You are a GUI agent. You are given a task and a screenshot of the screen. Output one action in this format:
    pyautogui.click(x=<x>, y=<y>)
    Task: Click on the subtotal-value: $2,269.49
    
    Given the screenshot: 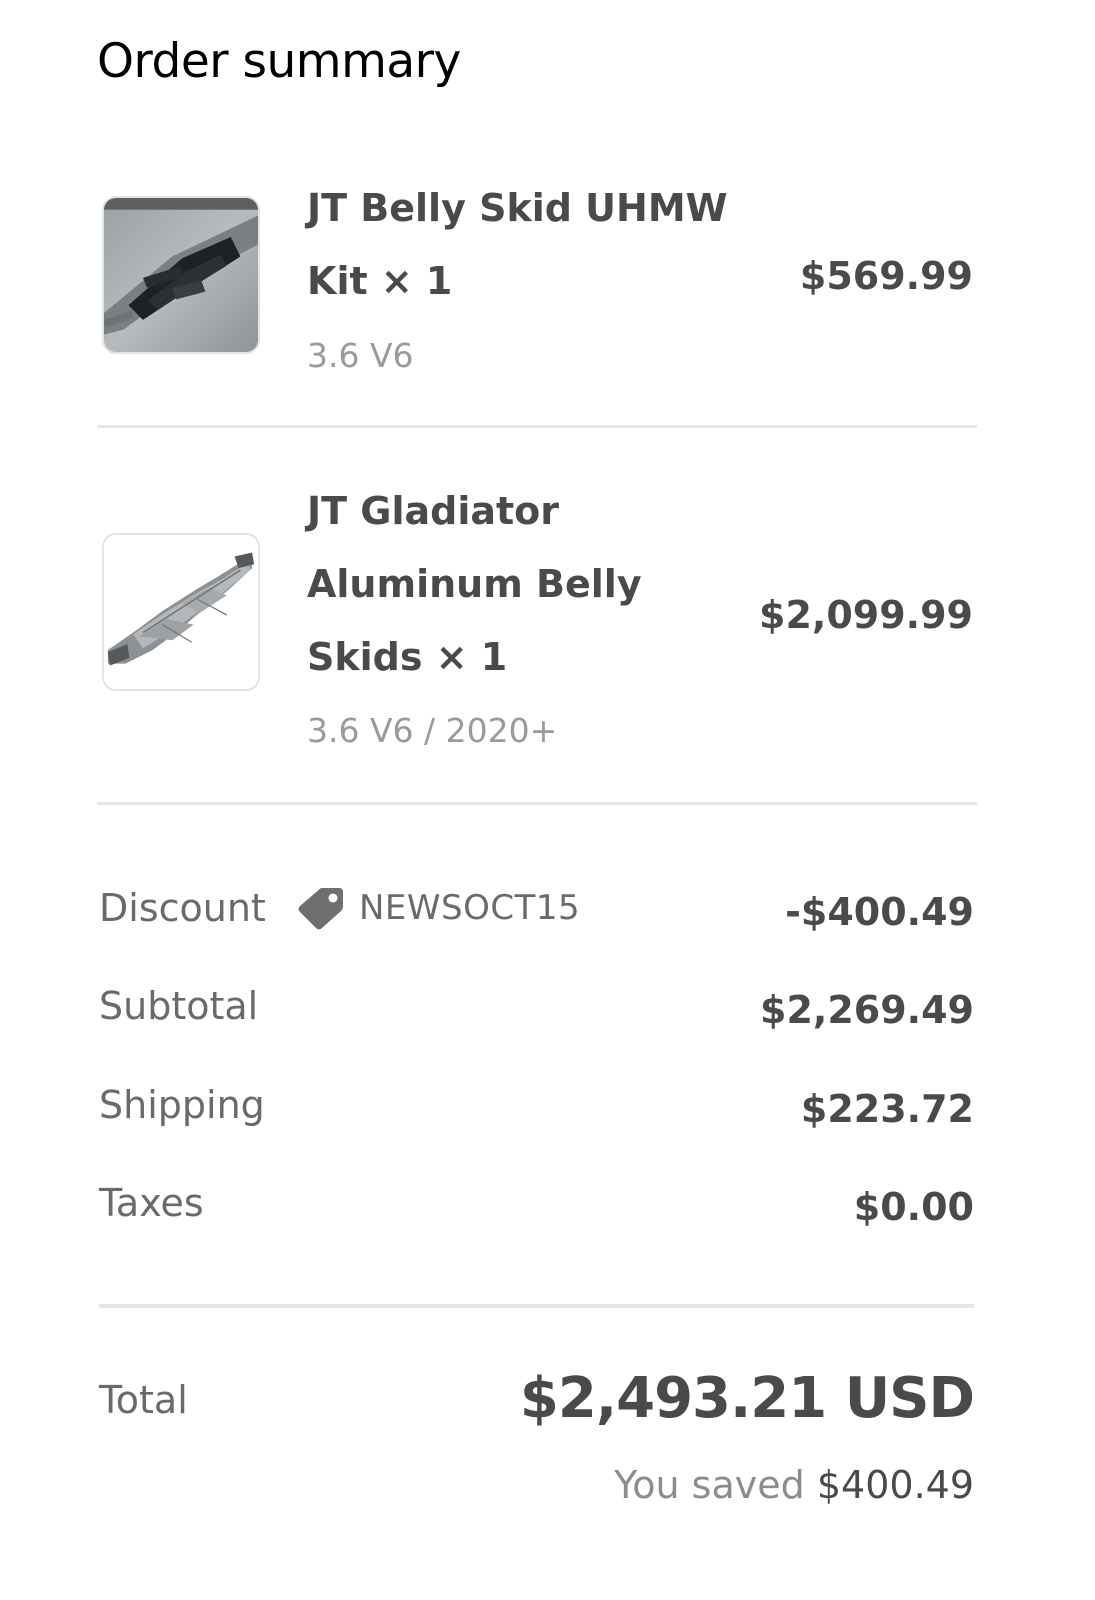 What is the action you would take?
    pyautogui.click(x=867, y=1010)
    